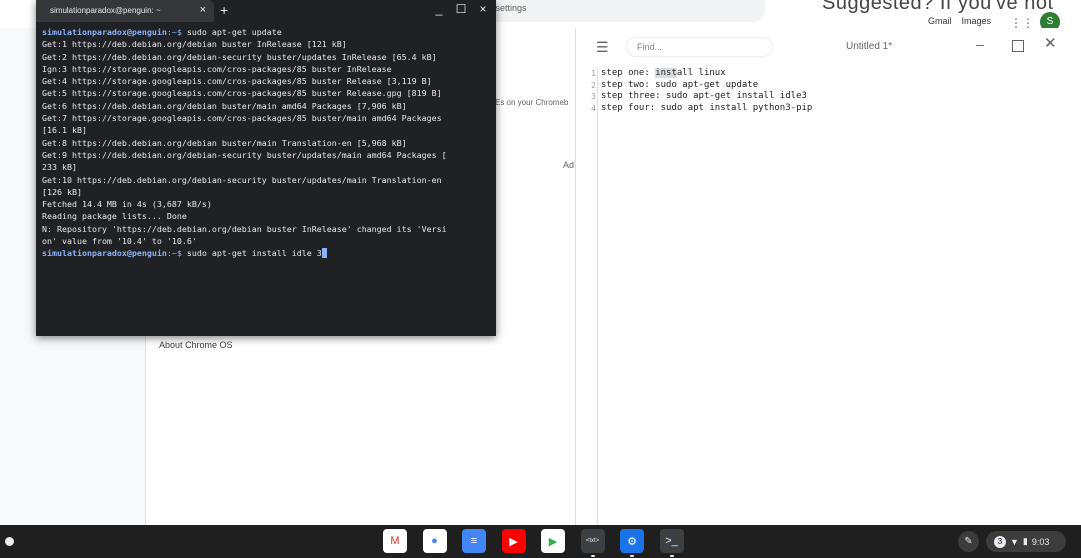  Describe the element at coordinates (64, 130) in the screenshot. I see `terminal-line: [16.1 kB]` at that location.